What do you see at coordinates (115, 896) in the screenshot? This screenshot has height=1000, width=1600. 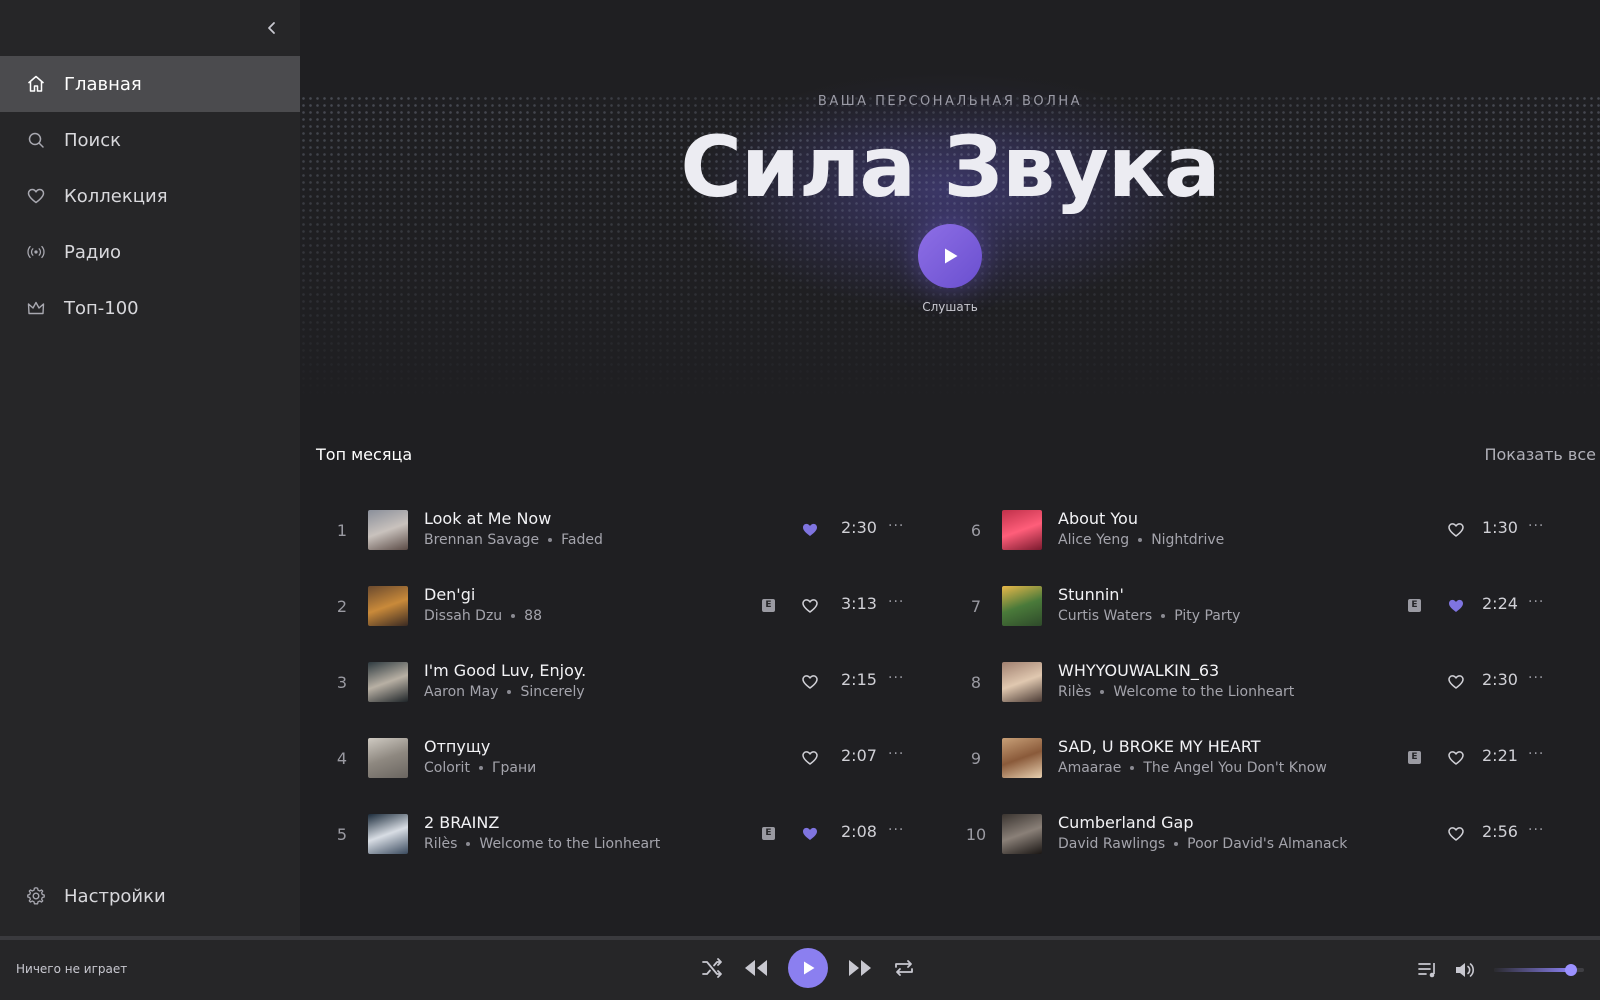 I see `settings-label: Настройки` at bounding box center [115, 896].